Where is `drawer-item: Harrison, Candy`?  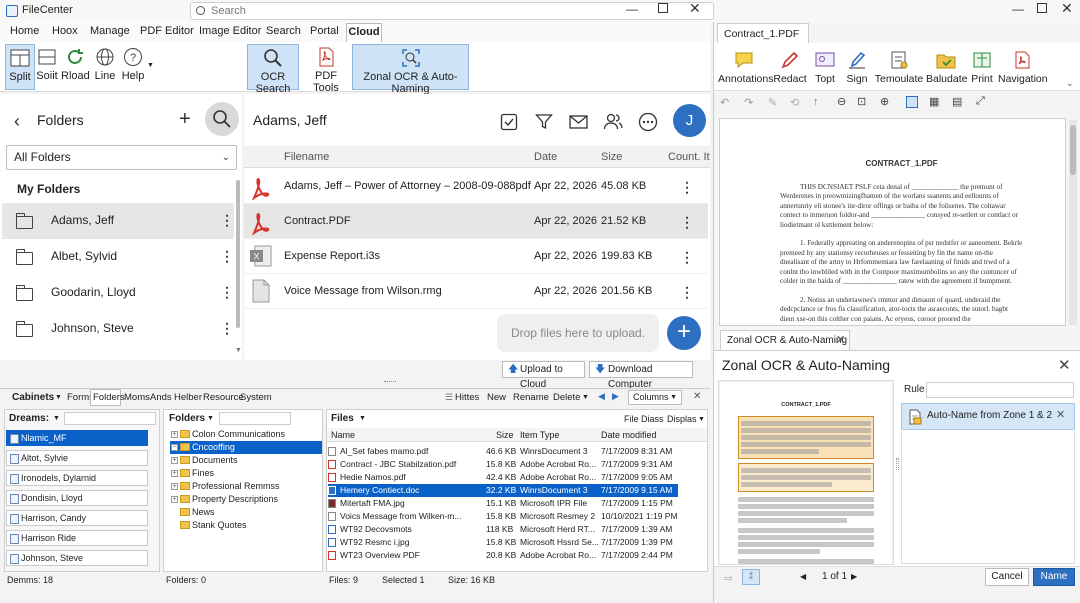
drawer-item: Harrison, Candy is located at coordinates (77, 518).